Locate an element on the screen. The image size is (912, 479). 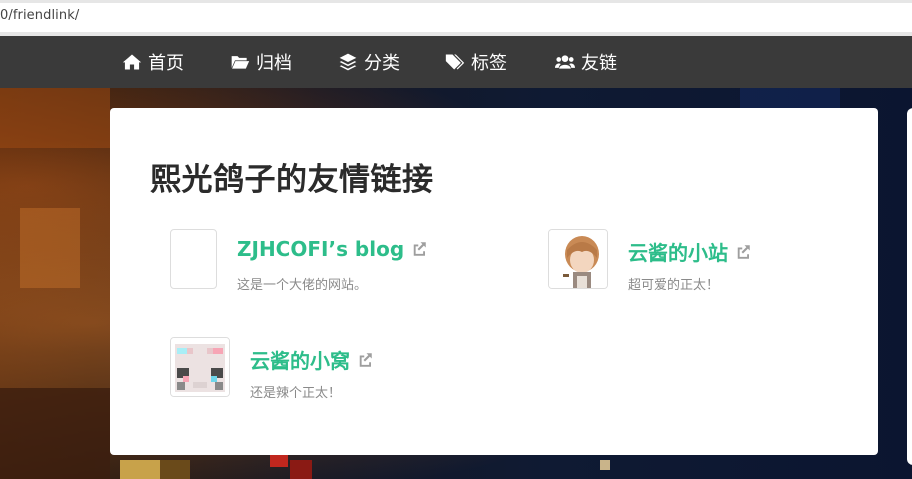
folder-open-icon is located at coordinates (240, 62).